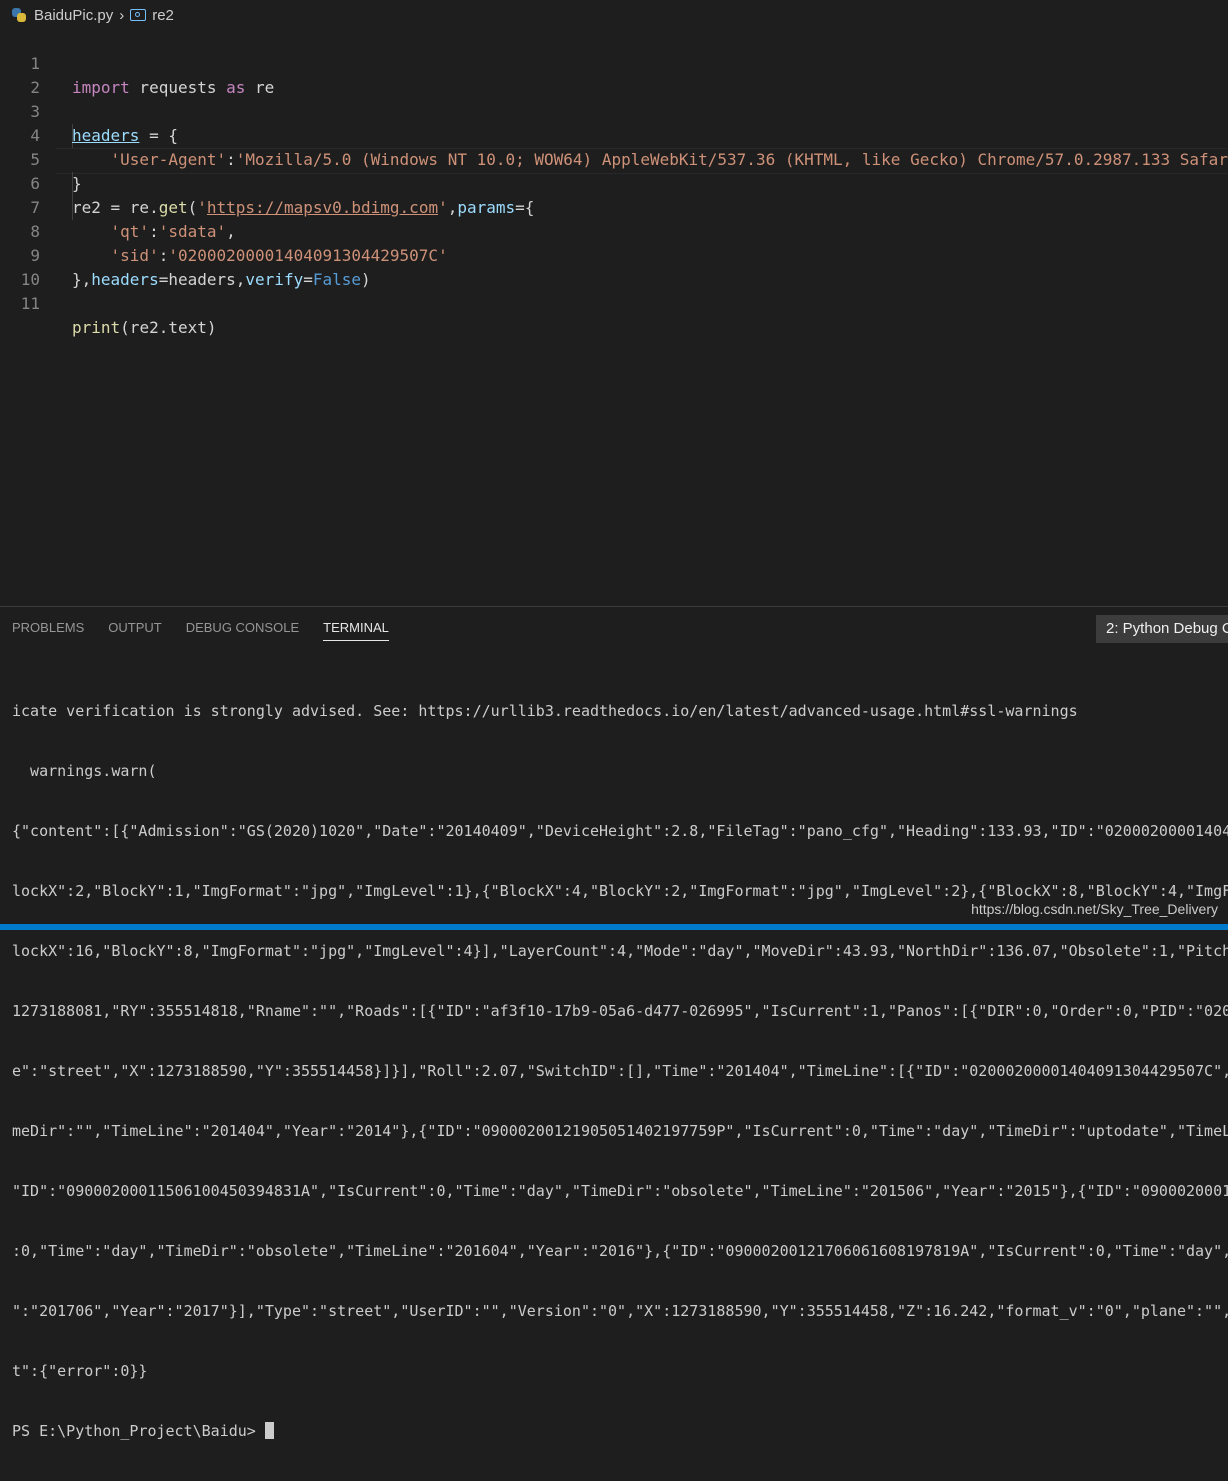  I want to click on terminal-prompt-line: PS E:\Python_Project\Baidu>, so click(620, 1431).